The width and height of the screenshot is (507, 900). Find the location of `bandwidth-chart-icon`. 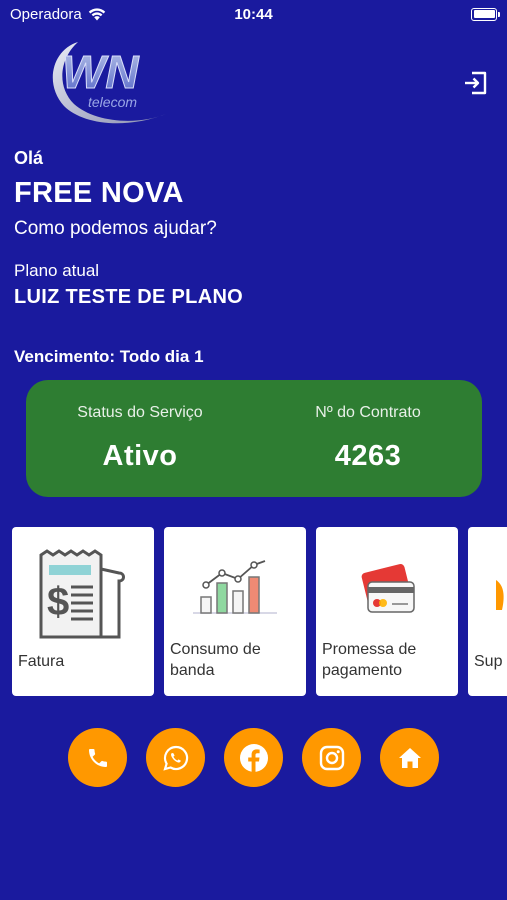

bandwidth-chart-icon is located at coordinates (235, 588).